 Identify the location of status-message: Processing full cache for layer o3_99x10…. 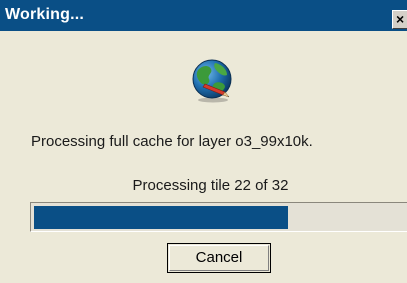
(172, 141).